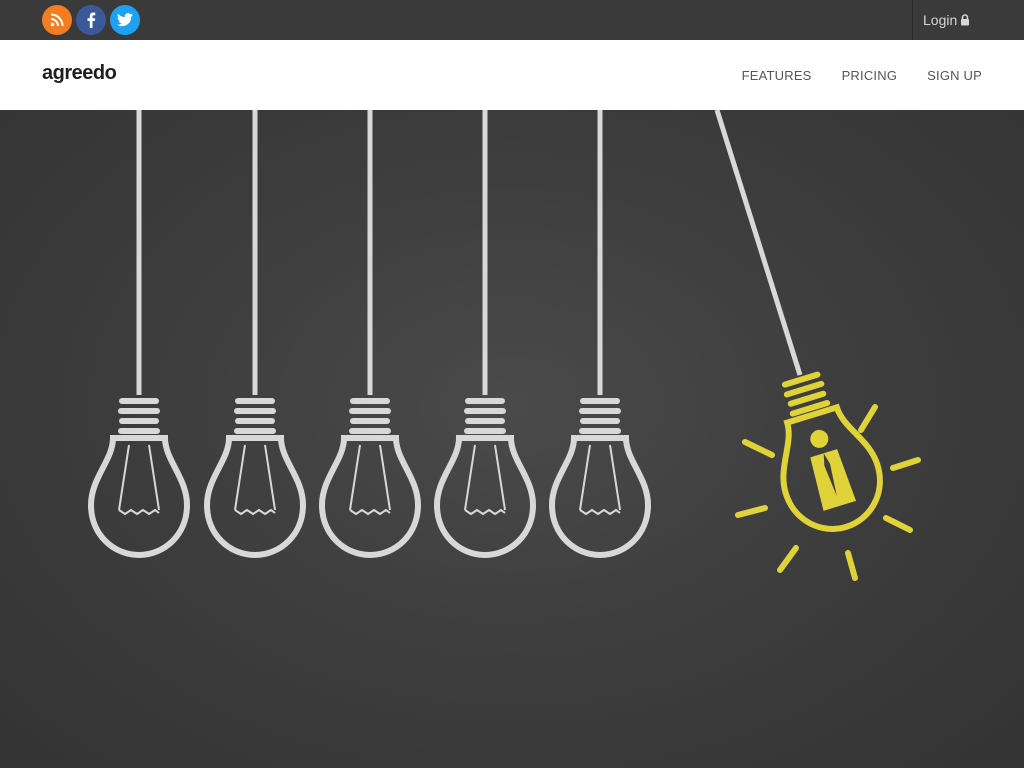 Image resolution: width=1024 pixels, height=768 pixels. What do you see at coordinates (940, 20) in the screenshot?
I see `login-label: Login` at bounding box center [940, 20].